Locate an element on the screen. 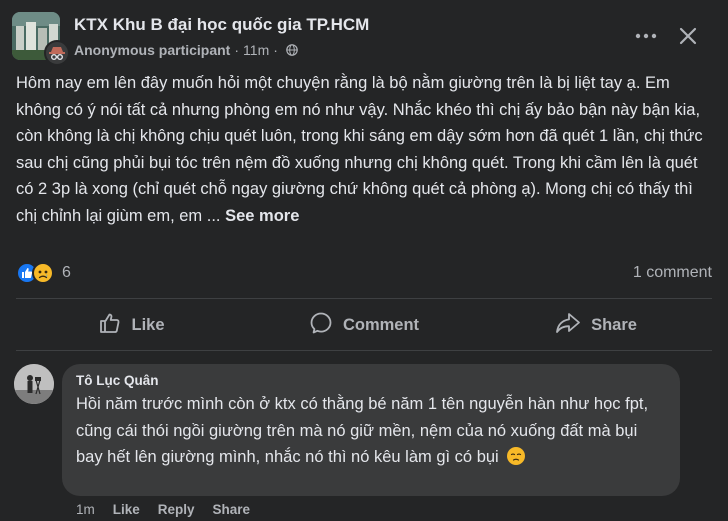  action-bar: Like Comment Share is located at coordinates (364, 325).